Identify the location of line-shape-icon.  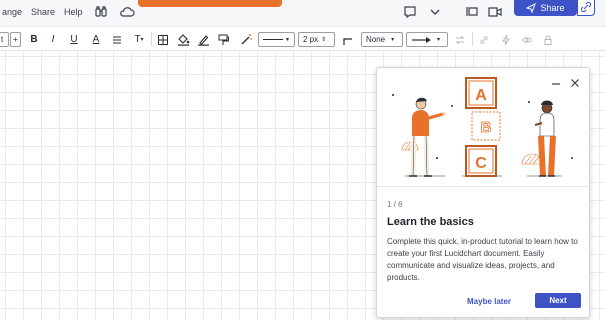
(348, 39).